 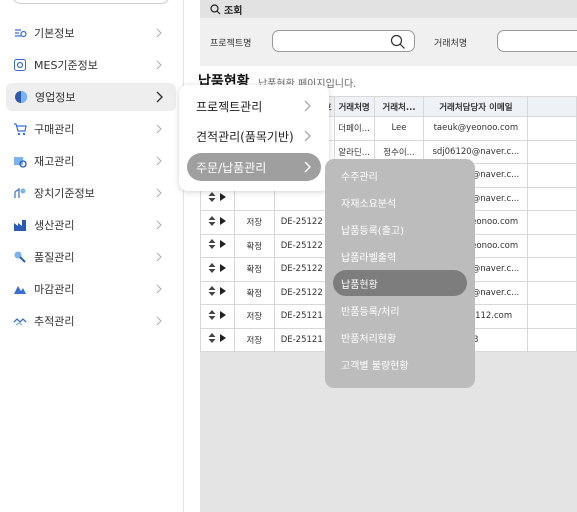 What do you see at coordinates (231, 44) in the screenshot?
I see `project-label: 프로젝트명` at bounding box center [231, 44].